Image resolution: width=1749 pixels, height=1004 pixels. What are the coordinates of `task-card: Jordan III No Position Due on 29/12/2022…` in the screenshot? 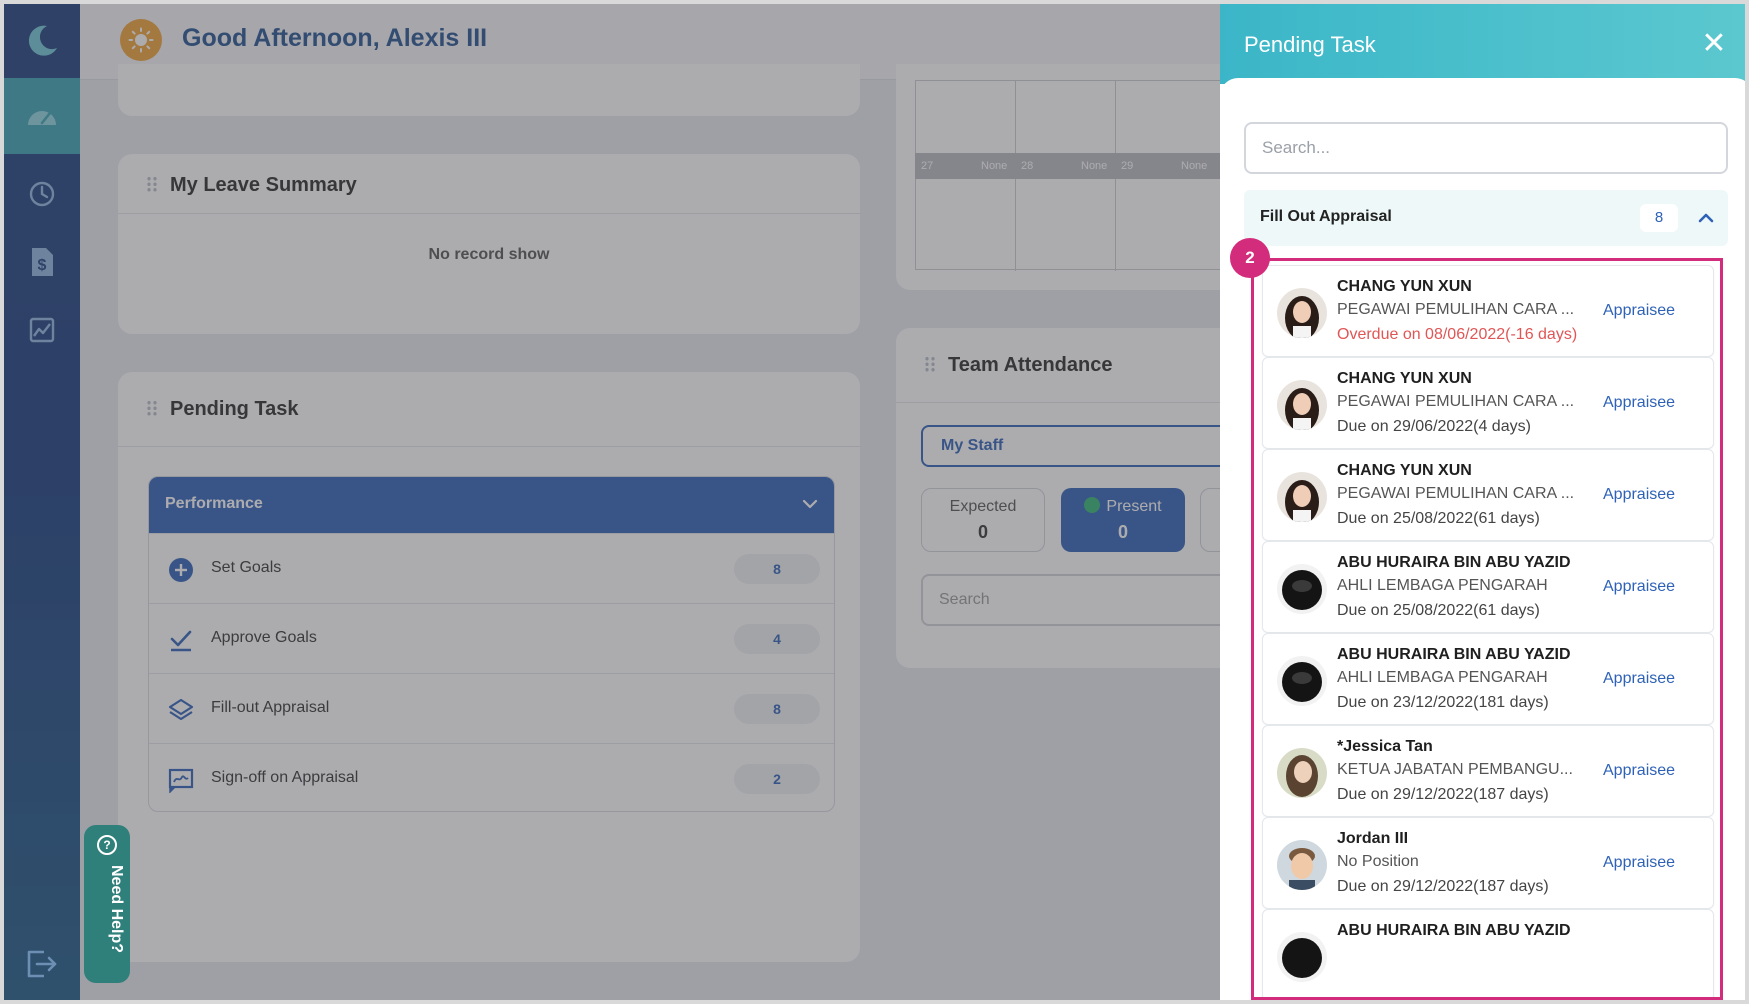 It's located at (1488, 863).